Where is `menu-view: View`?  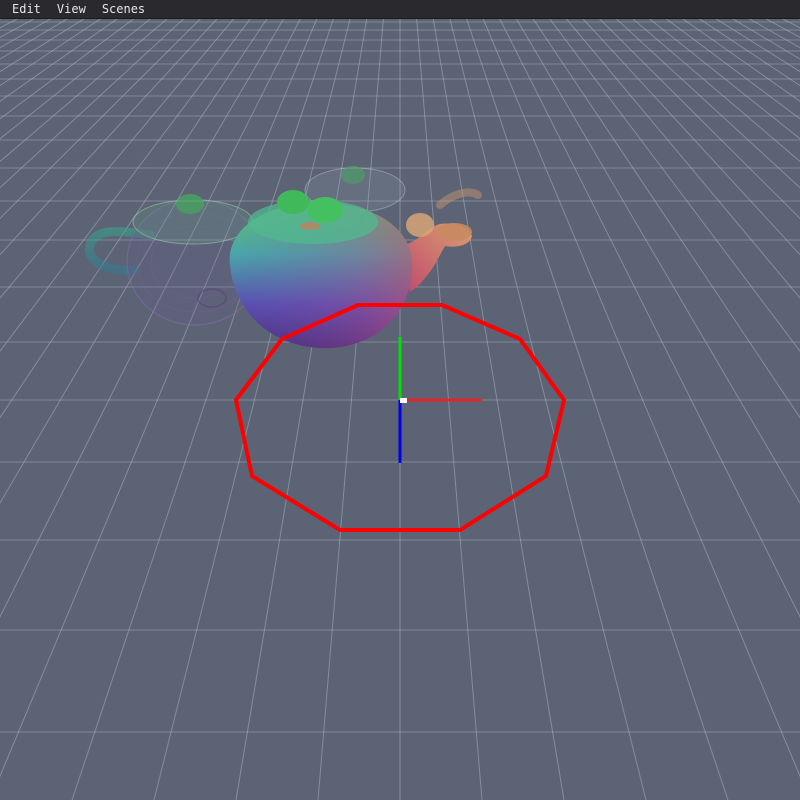 menu-view: View is located at coordinates (71, 9).